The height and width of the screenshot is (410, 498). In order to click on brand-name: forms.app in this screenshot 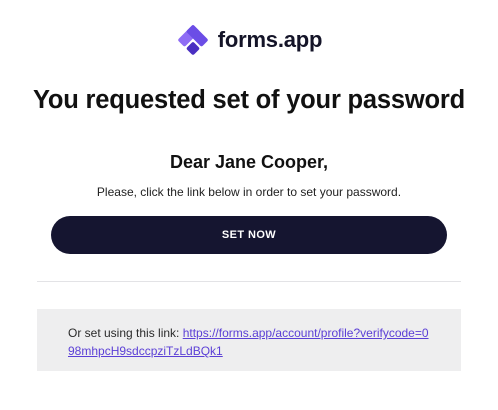, I will do `click(270, 39)`.